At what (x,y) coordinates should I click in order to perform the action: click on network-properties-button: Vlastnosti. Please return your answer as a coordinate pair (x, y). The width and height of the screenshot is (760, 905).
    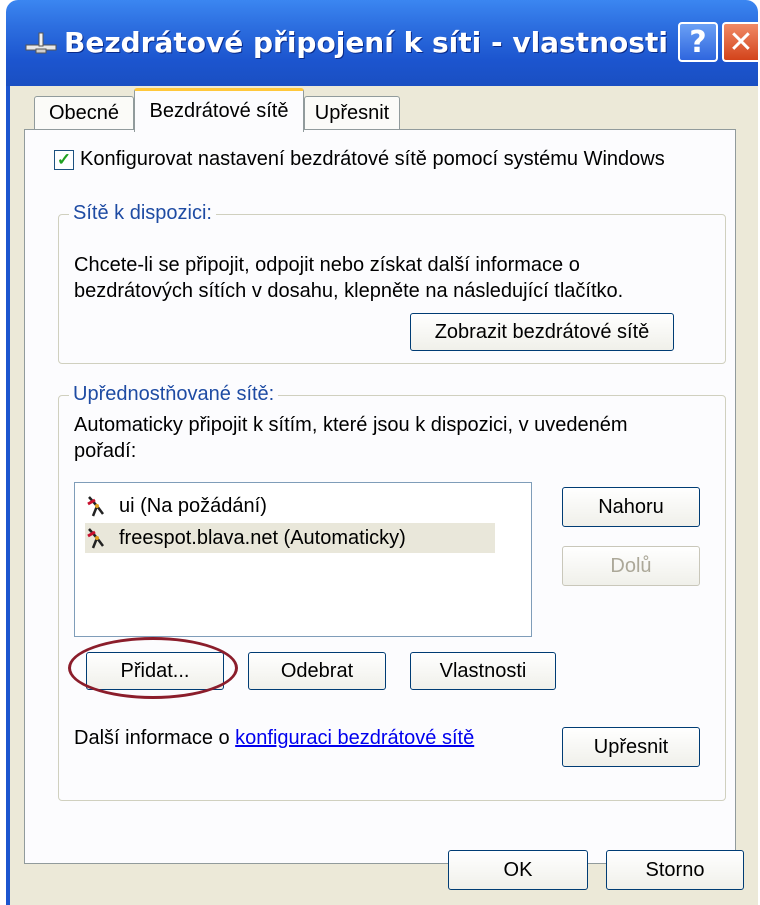
    Looking at the image, I should click on (483, 671).